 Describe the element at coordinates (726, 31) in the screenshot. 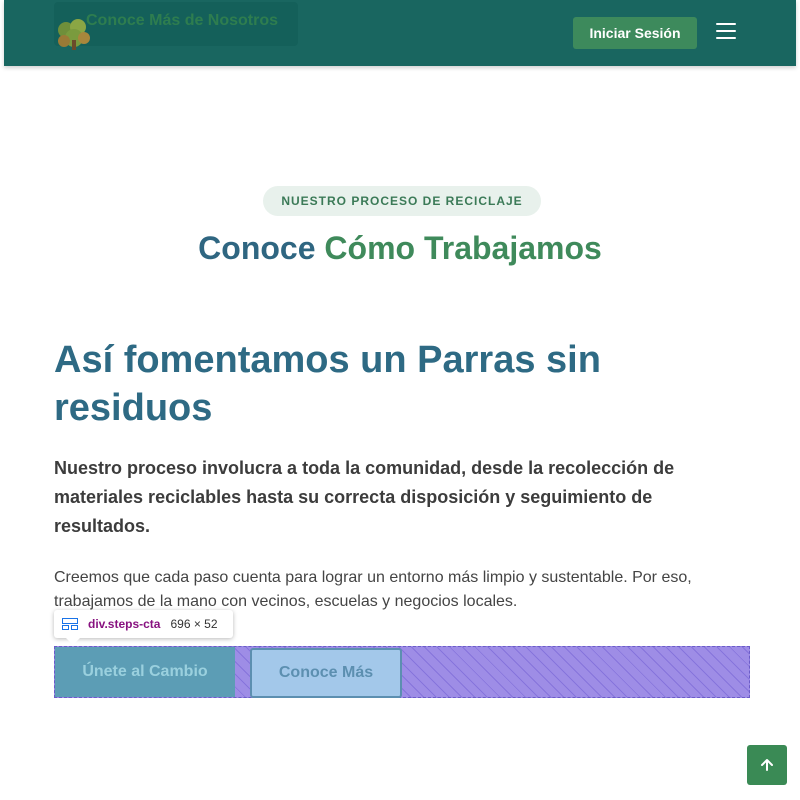

I see `hamburger-menu-icon` at that location.